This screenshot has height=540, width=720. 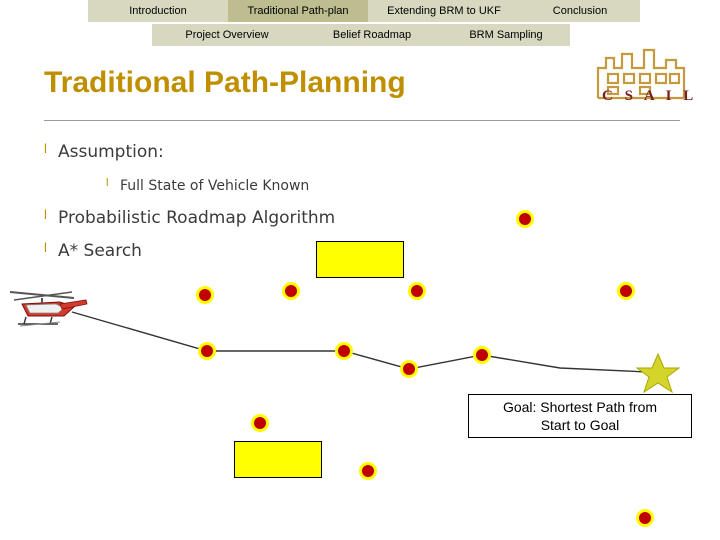 What do you see at coordinates (225, 82) in the screenshot?
I see `page-title: Traditional Path-Planning` at bounding box center [225, 82].